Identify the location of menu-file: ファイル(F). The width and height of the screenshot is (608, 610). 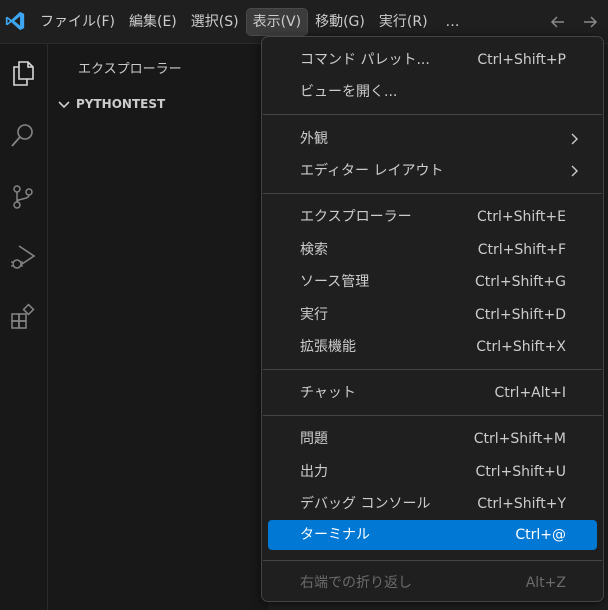
(77, 22).